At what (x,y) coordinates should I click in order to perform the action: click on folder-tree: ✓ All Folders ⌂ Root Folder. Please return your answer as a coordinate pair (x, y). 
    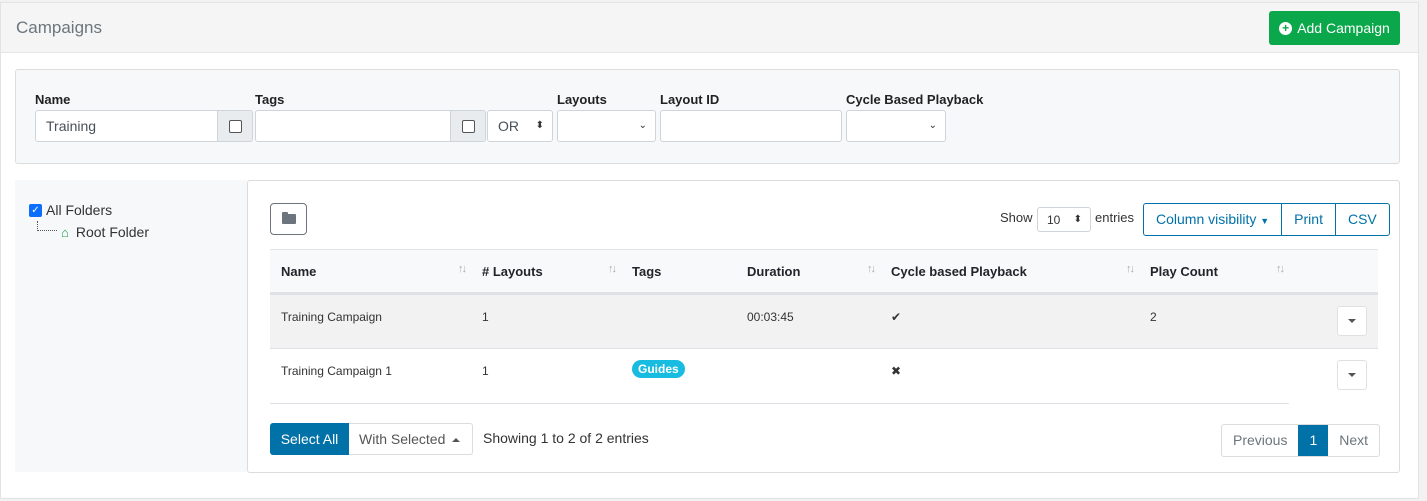
    Looking at the image, I should click on (131, 326).